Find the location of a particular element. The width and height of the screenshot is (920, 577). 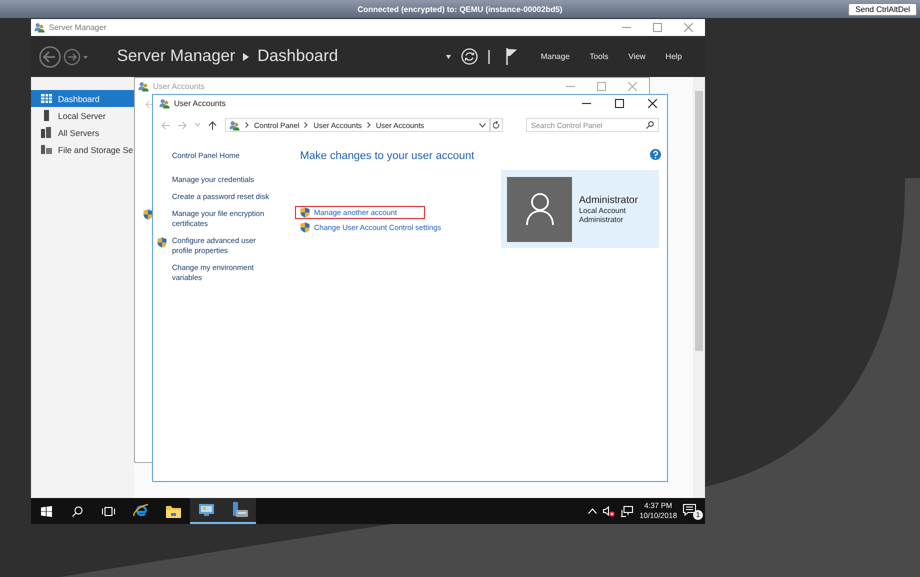

app-icon is located at coordinates (39, 27).